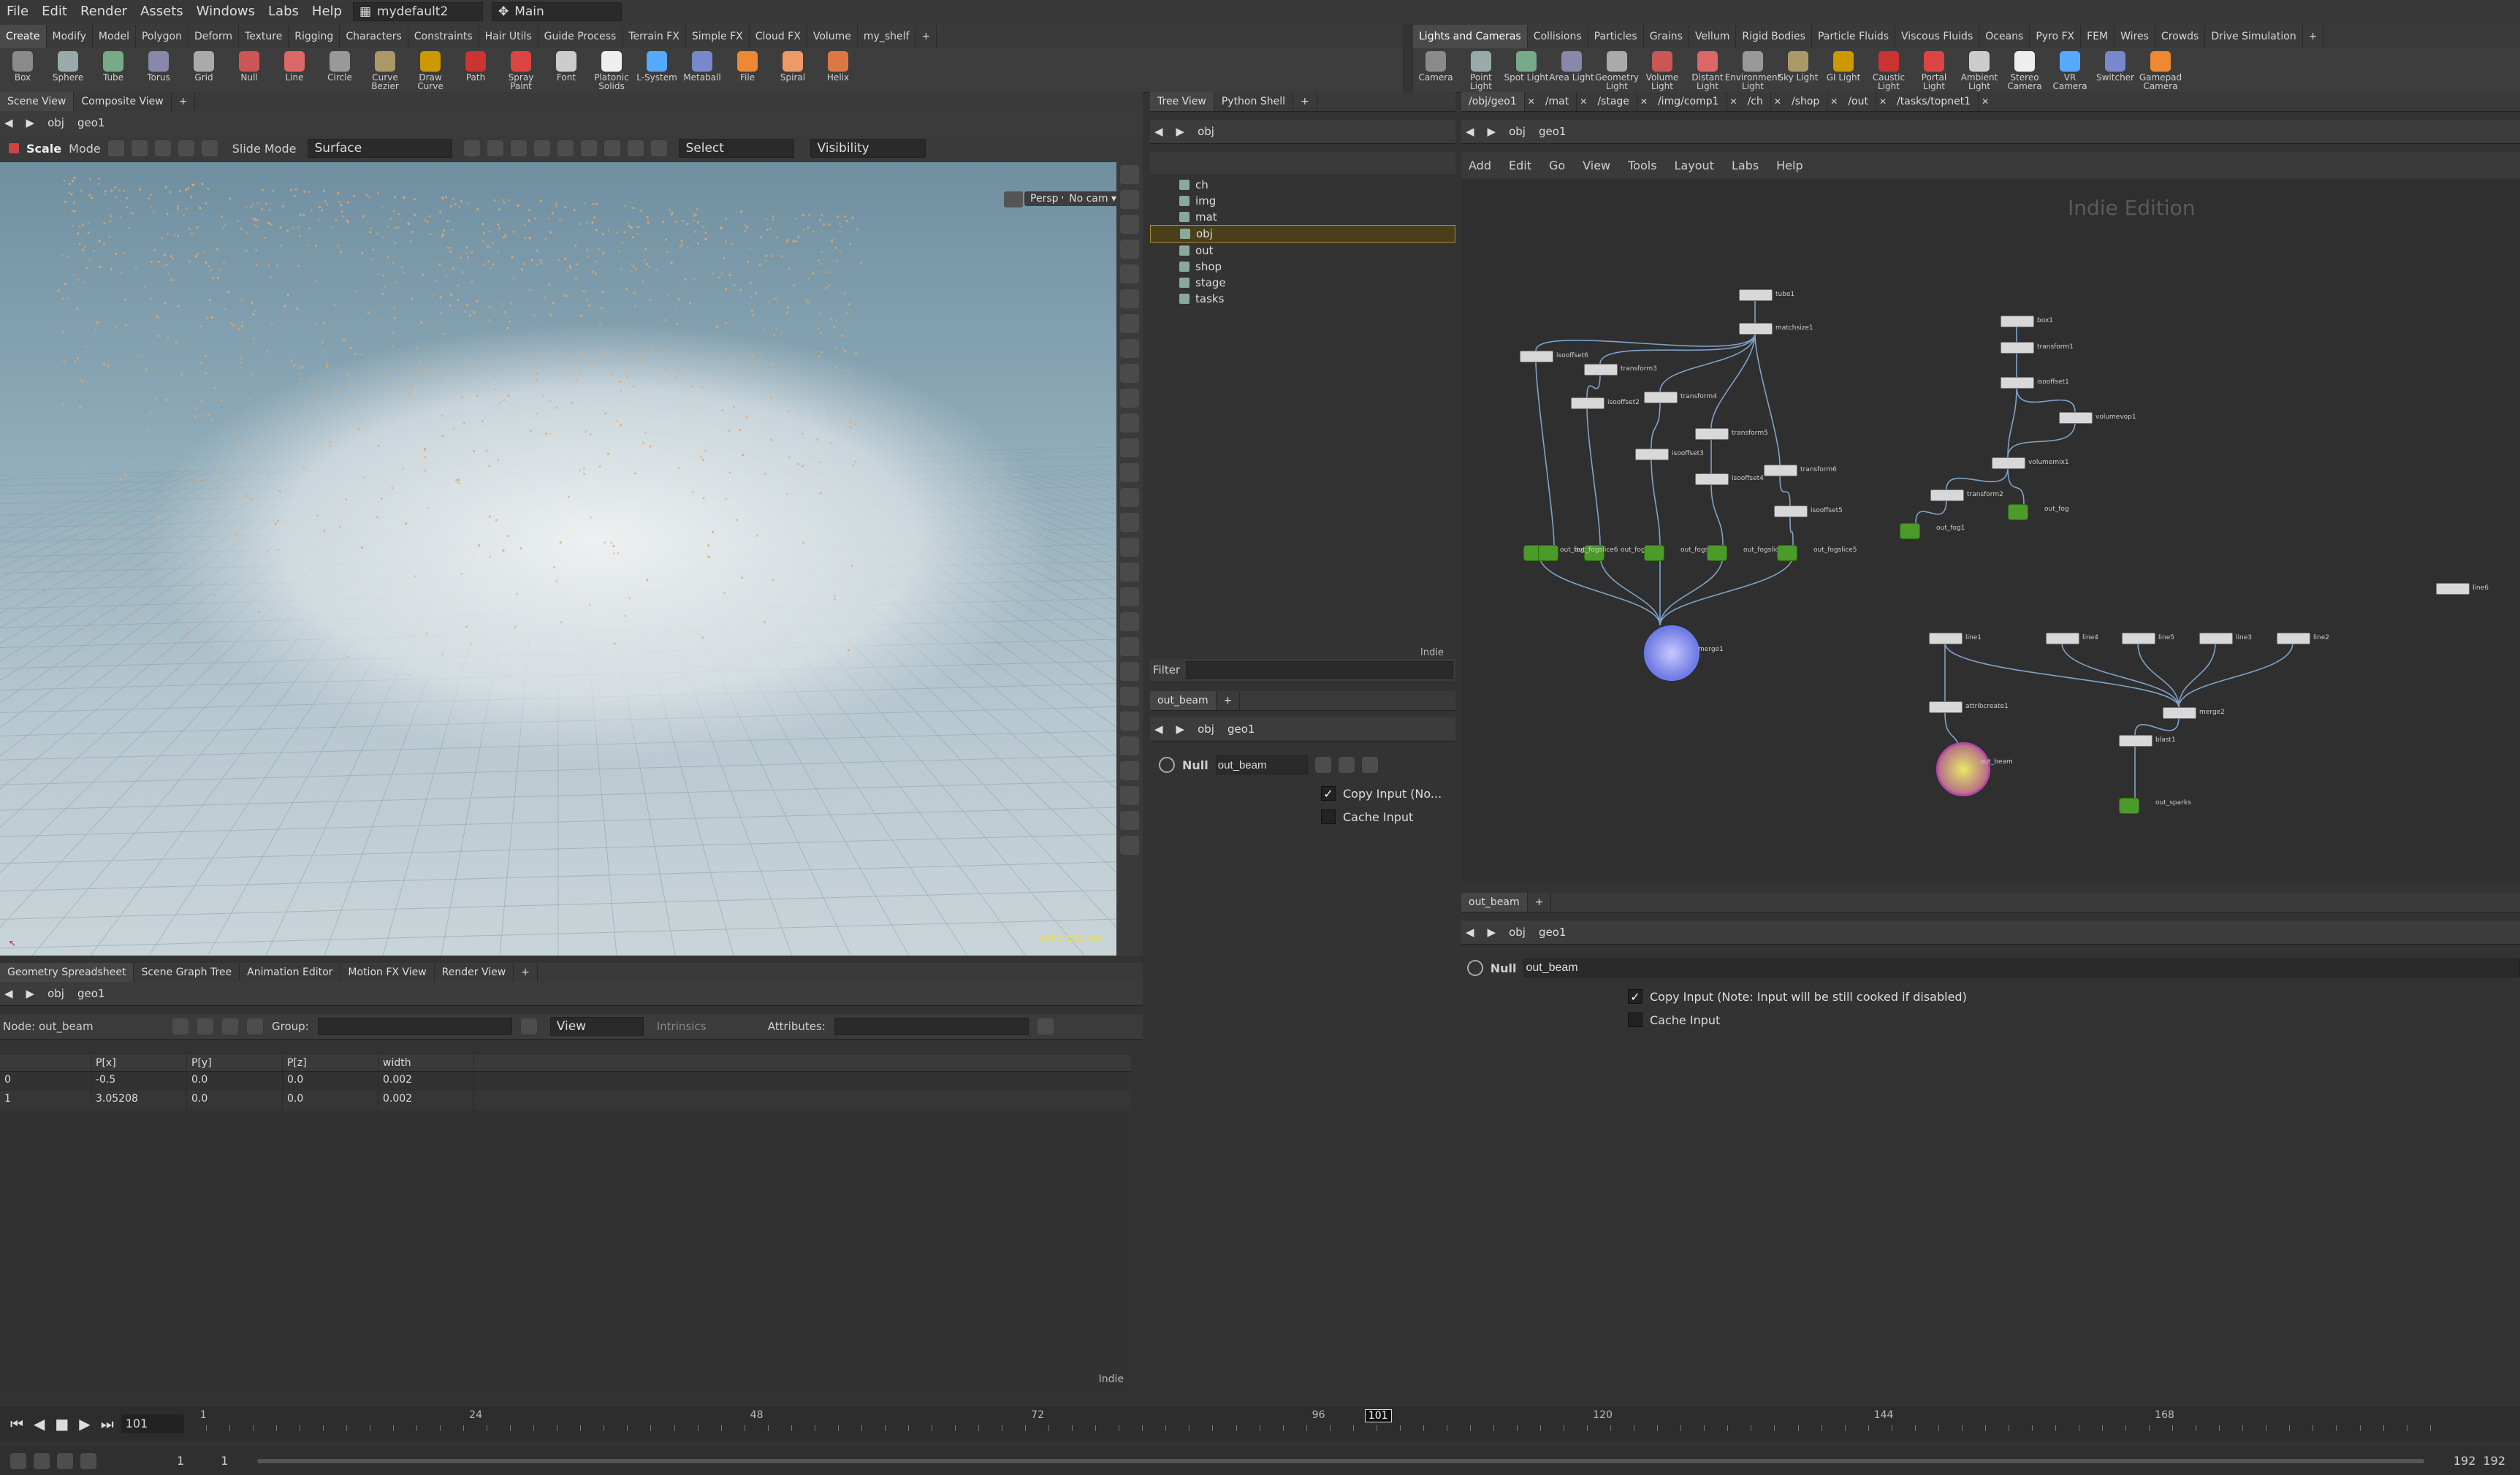 The image size is (2520, 1475). What do you see at coordinates (1844, 70) in the screenshot?
I see `tool-gi-light: GI Light` at bounding box center [1844, 70].